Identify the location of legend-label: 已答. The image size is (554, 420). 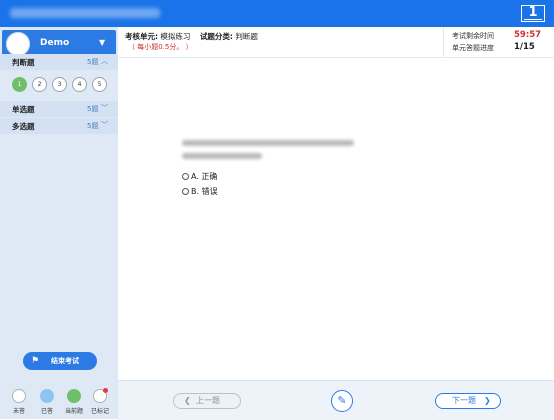
(46, 411).